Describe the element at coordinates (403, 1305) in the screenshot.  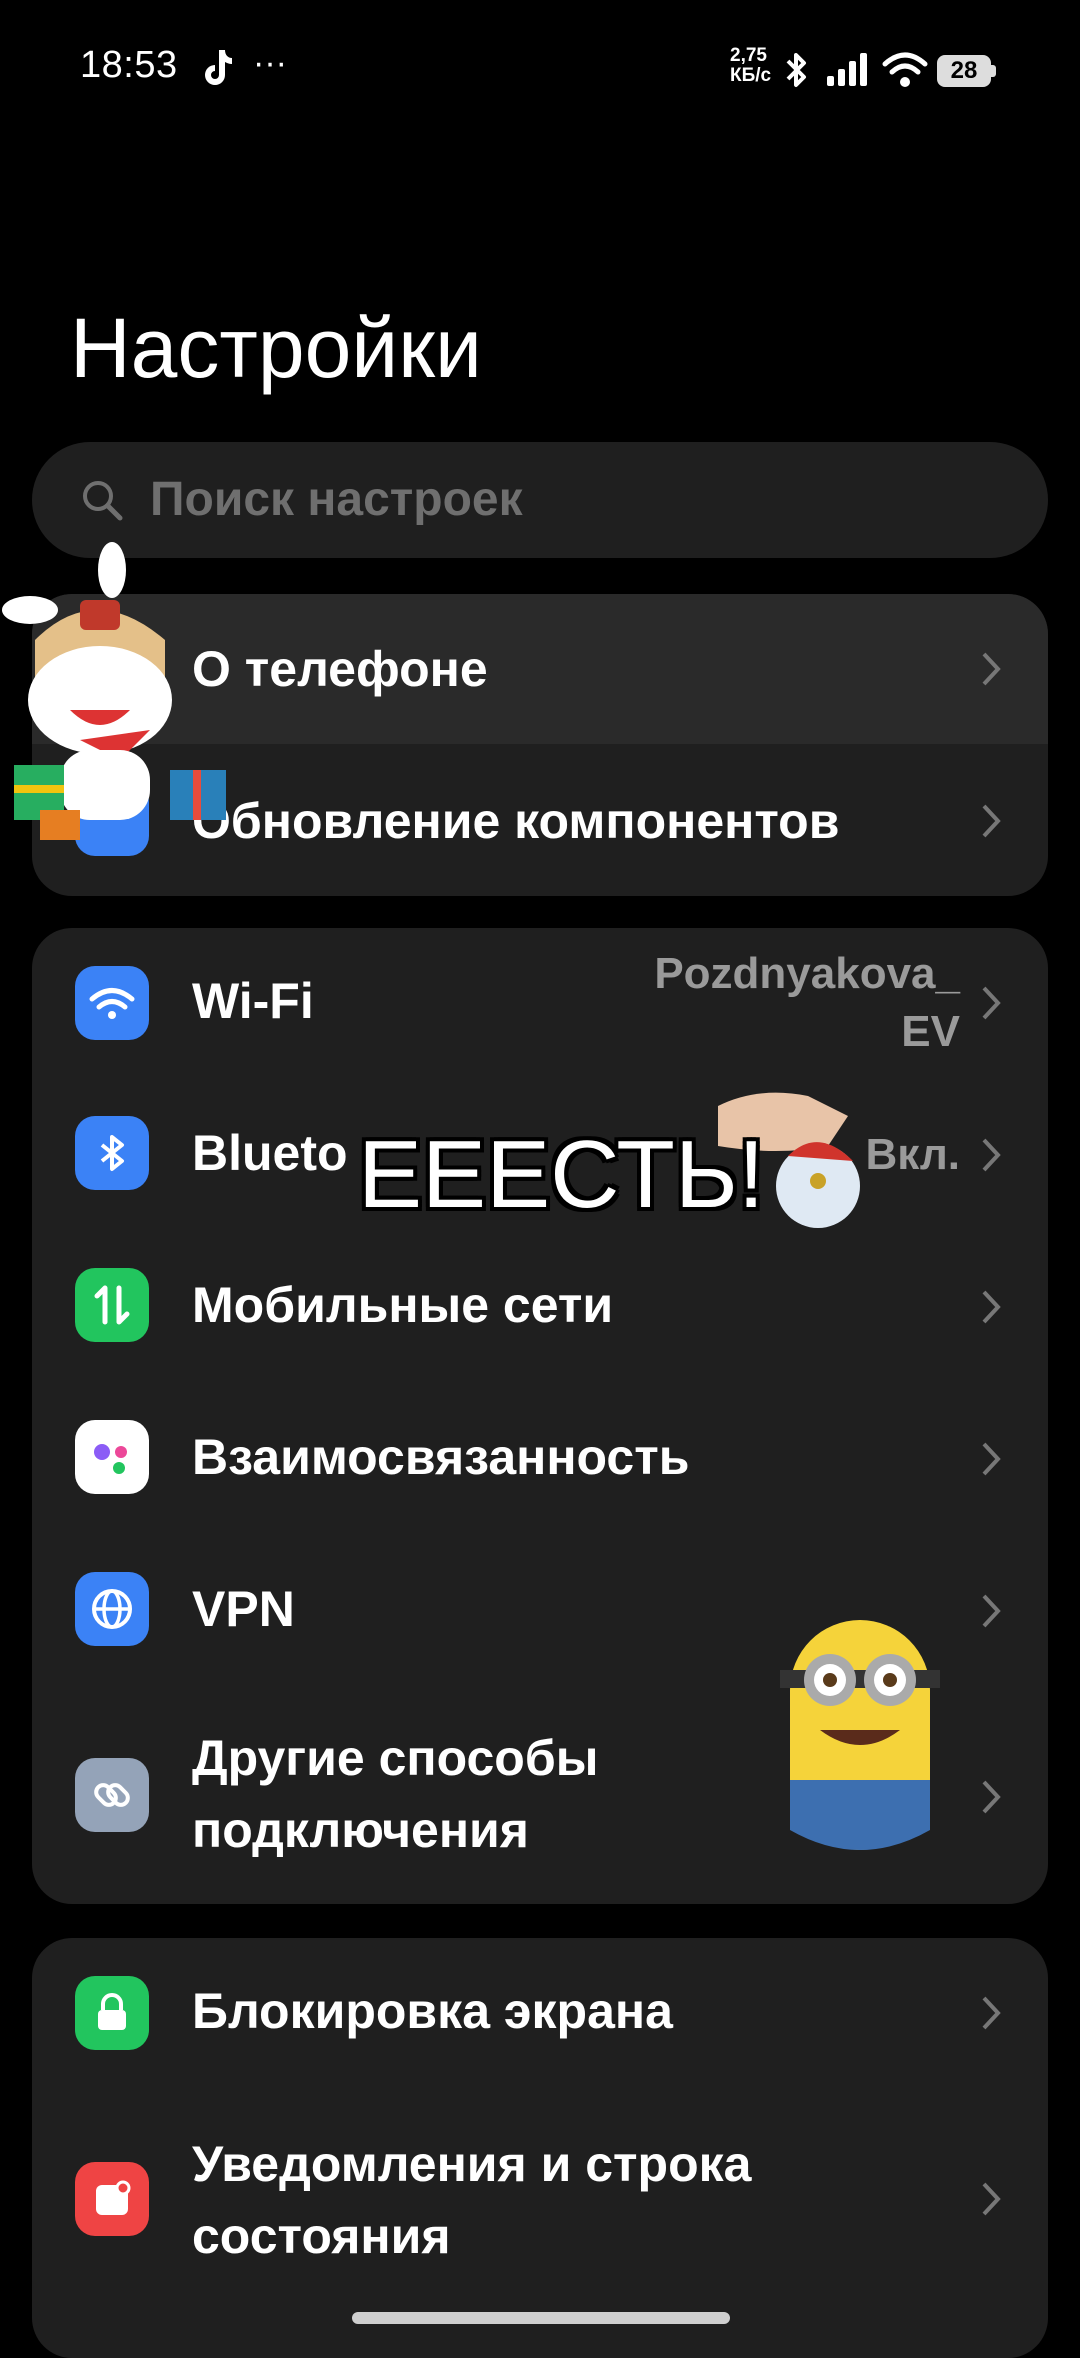
I see `settings-item-label: Мобильные сети` at that location.